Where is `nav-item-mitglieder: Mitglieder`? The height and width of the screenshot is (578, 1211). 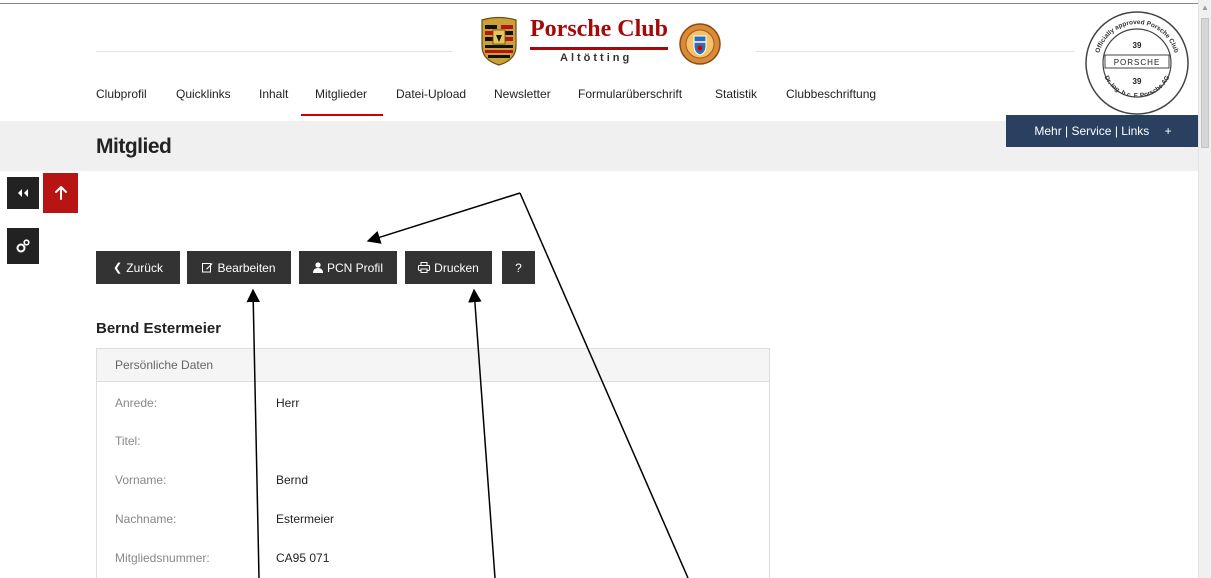
nav-item-mitglieder: Mitglieder is located at coordinates (341, 94).